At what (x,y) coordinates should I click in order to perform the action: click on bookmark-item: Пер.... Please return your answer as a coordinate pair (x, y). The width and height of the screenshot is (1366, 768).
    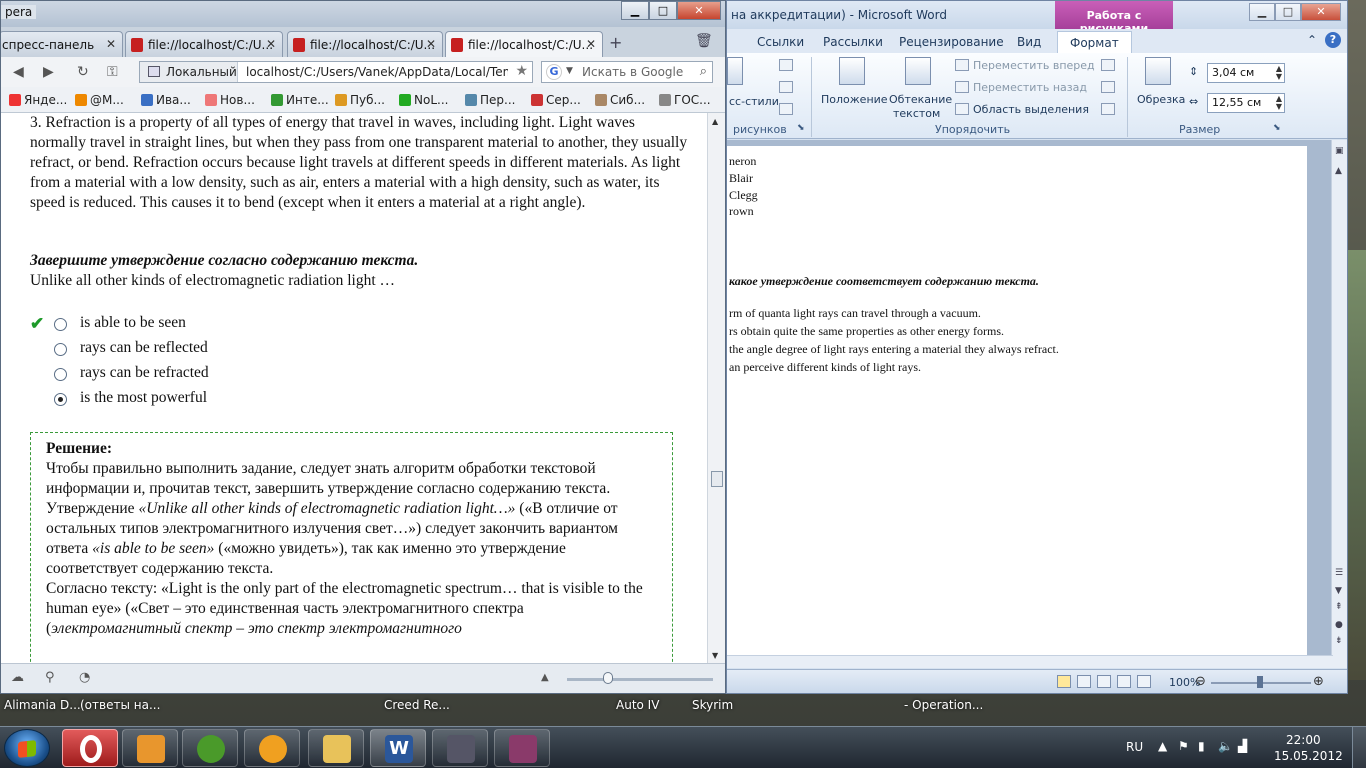
    Looking at the image, I should click on (490, 100).